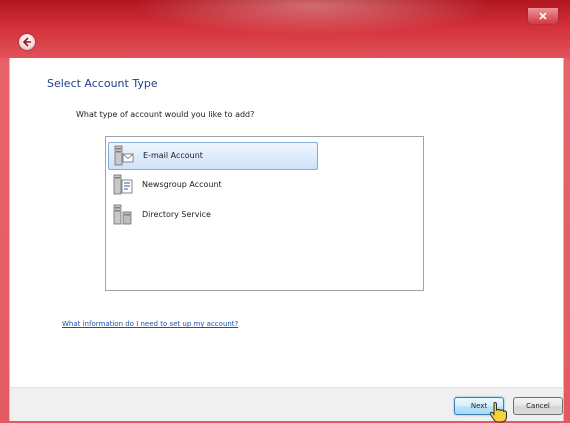 The height and width of the screenshot is (423, 570). What do you see at coordinates (102, 83) in the screenshot?
I see `page-title: Select Account Type` at bounding box center [102, 83].